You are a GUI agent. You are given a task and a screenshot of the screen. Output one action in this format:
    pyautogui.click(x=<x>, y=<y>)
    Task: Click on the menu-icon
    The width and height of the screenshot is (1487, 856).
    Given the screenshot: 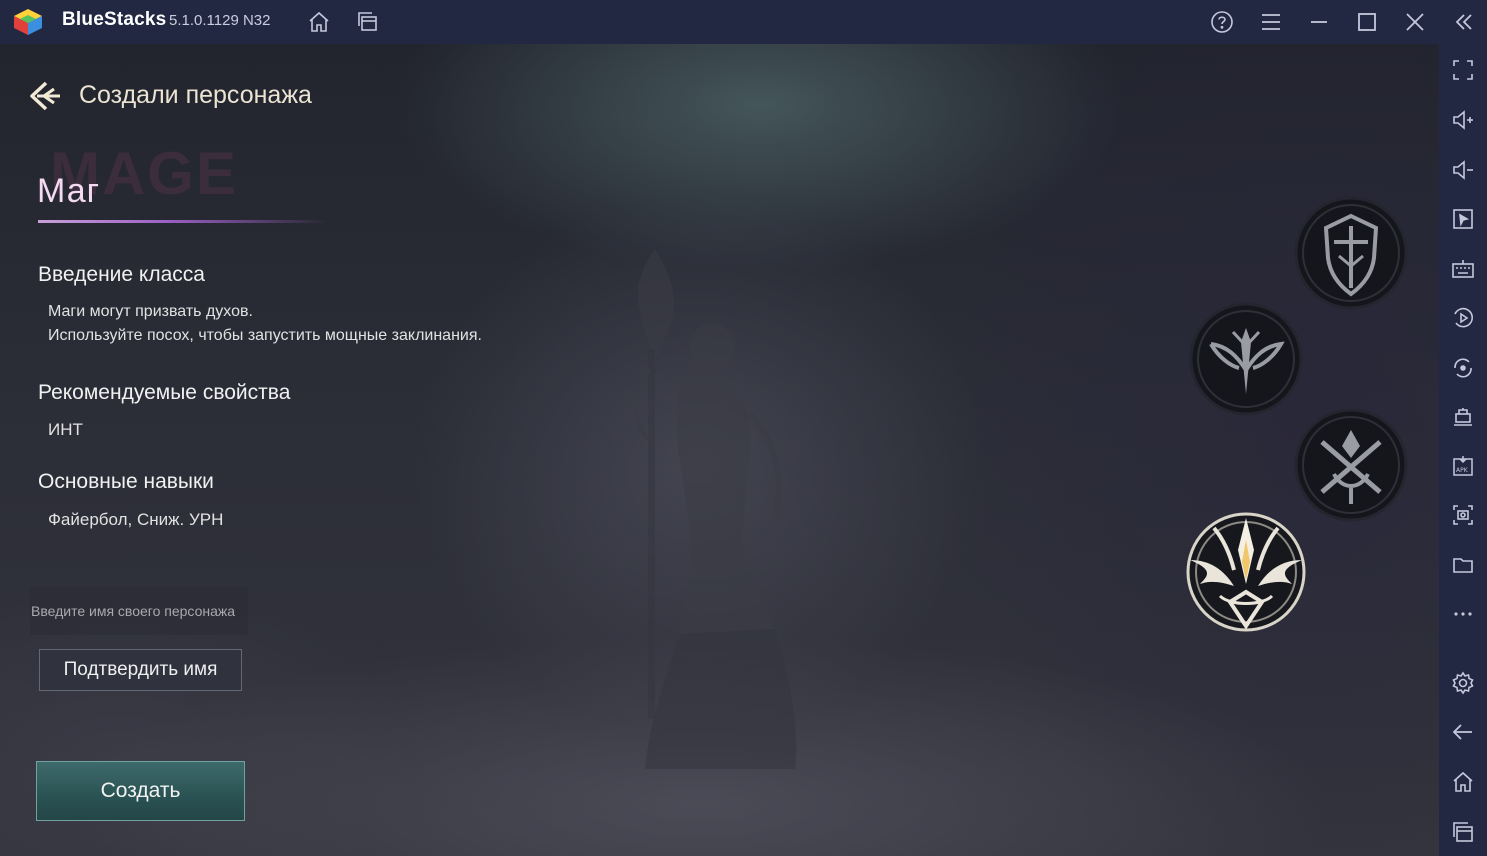 What is the action you would take?
    pyautogui.click(x=1271, y=22)
    